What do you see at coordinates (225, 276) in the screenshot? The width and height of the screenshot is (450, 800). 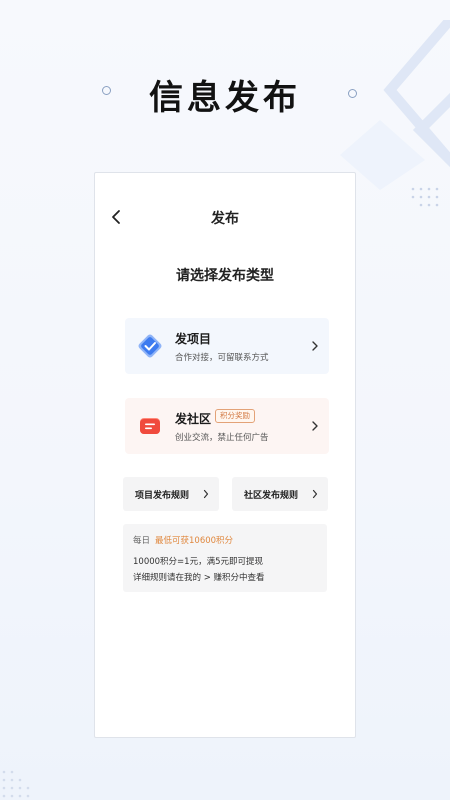 I see `section-title: 请选择发布类型` at bounding box center [225, 276].